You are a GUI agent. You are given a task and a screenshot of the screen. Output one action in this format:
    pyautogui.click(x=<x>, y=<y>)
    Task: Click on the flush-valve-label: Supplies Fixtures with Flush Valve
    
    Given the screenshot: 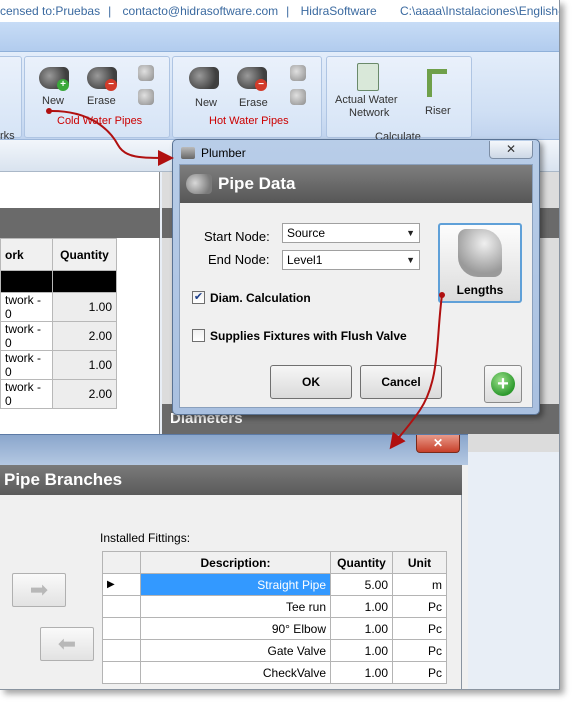 What is the action you would take?
    pyautogui.click(x=308, y=336)
    